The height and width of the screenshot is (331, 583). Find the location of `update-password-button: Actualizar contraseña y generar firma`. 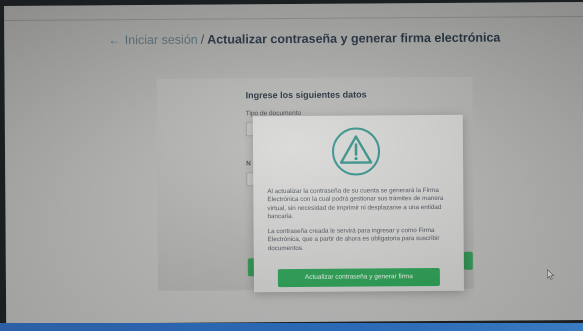

update-password-button: Actualizar contraseña y generar firma is located at coordinates (358, 277).